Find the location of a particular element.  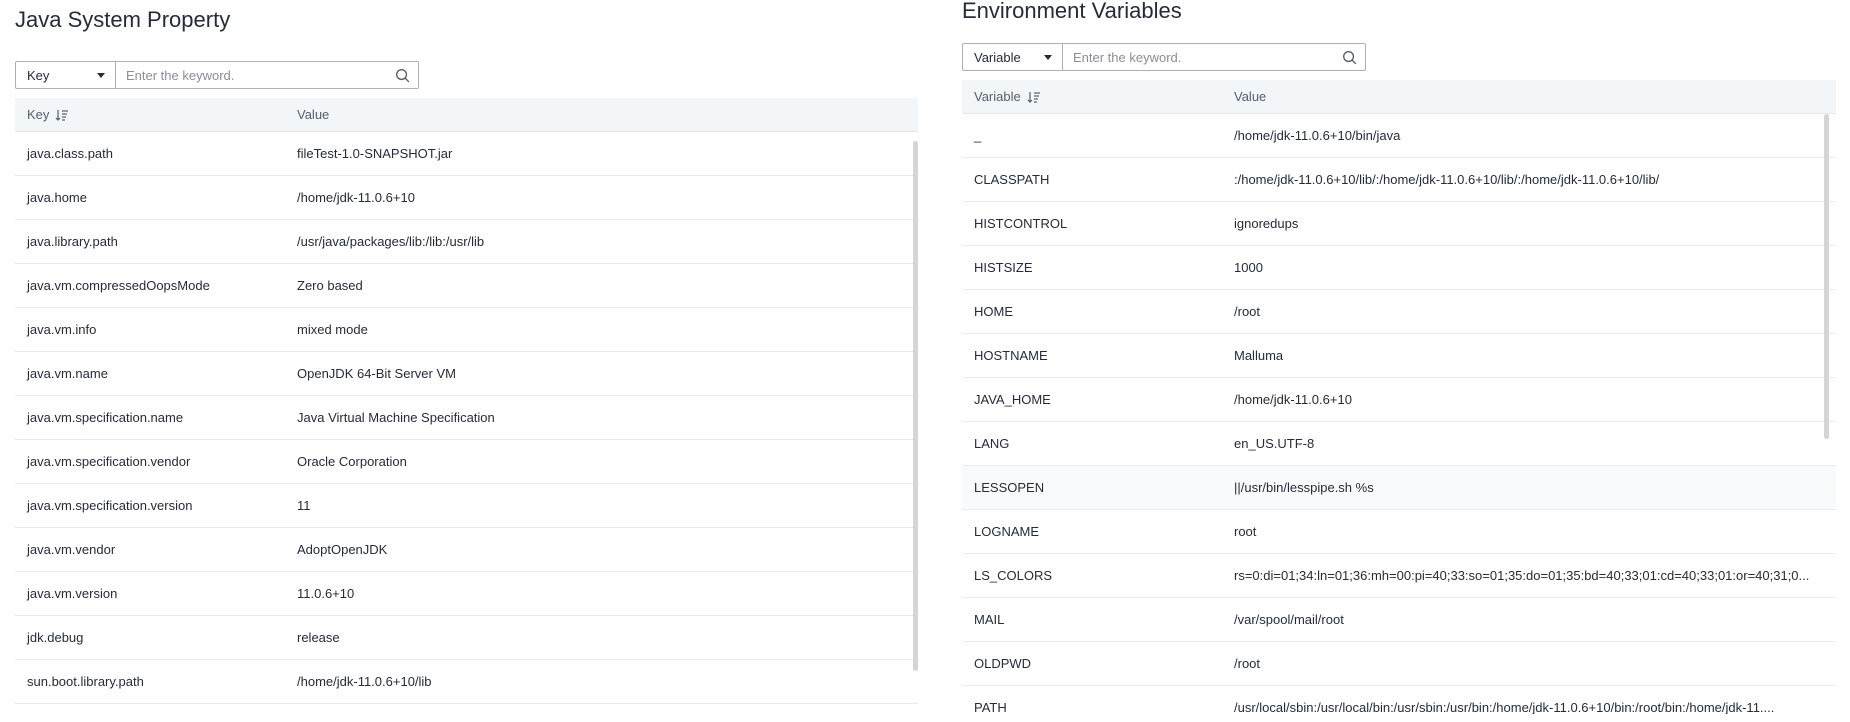

variable-name: PATH is located at coordinates (990, 707).